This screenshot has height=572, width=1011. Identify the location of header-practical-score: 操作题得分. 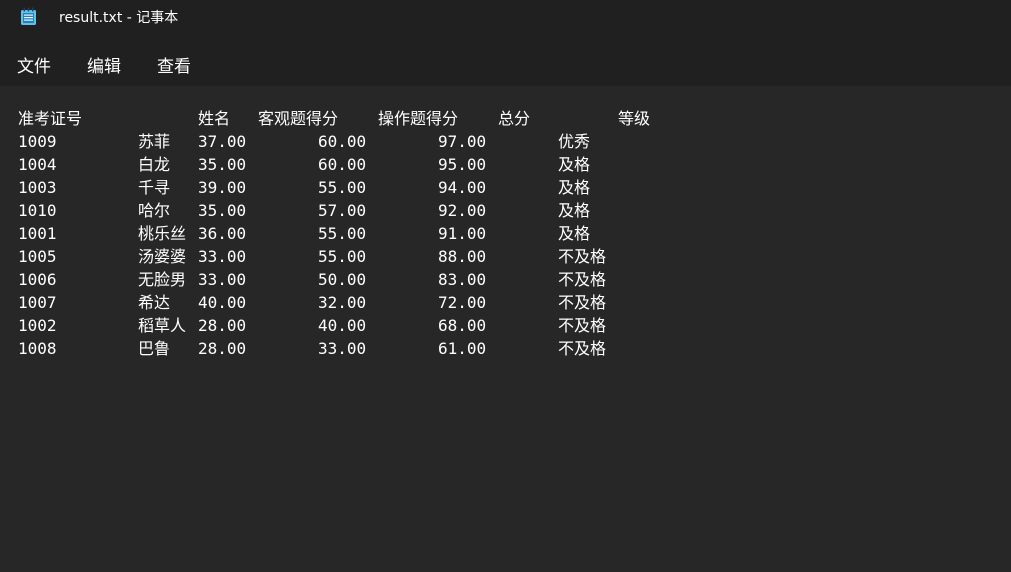
(418, 118).